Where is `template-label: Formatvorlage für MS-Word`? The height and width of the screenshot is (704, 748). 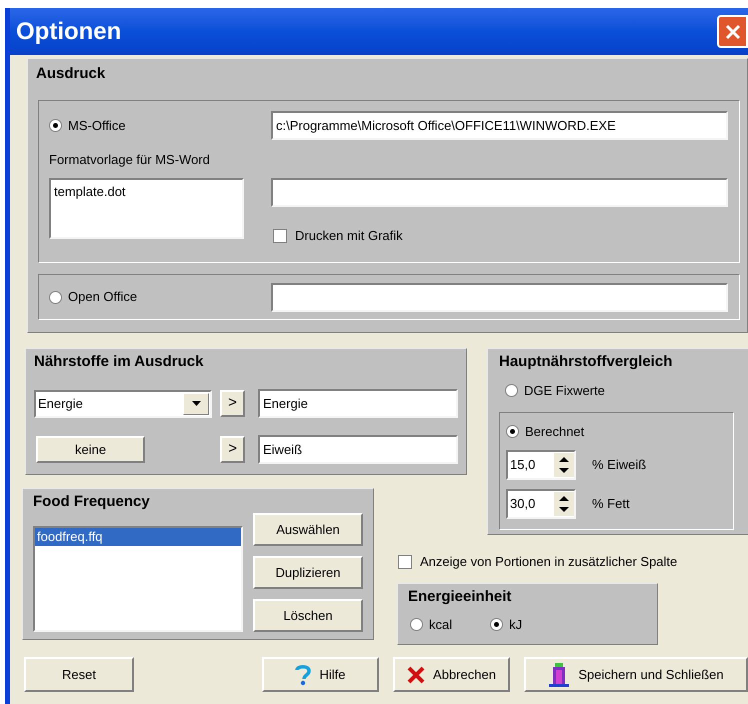 template-label: Formatvorlage für MS-Word is located at coordinates (130, 159).